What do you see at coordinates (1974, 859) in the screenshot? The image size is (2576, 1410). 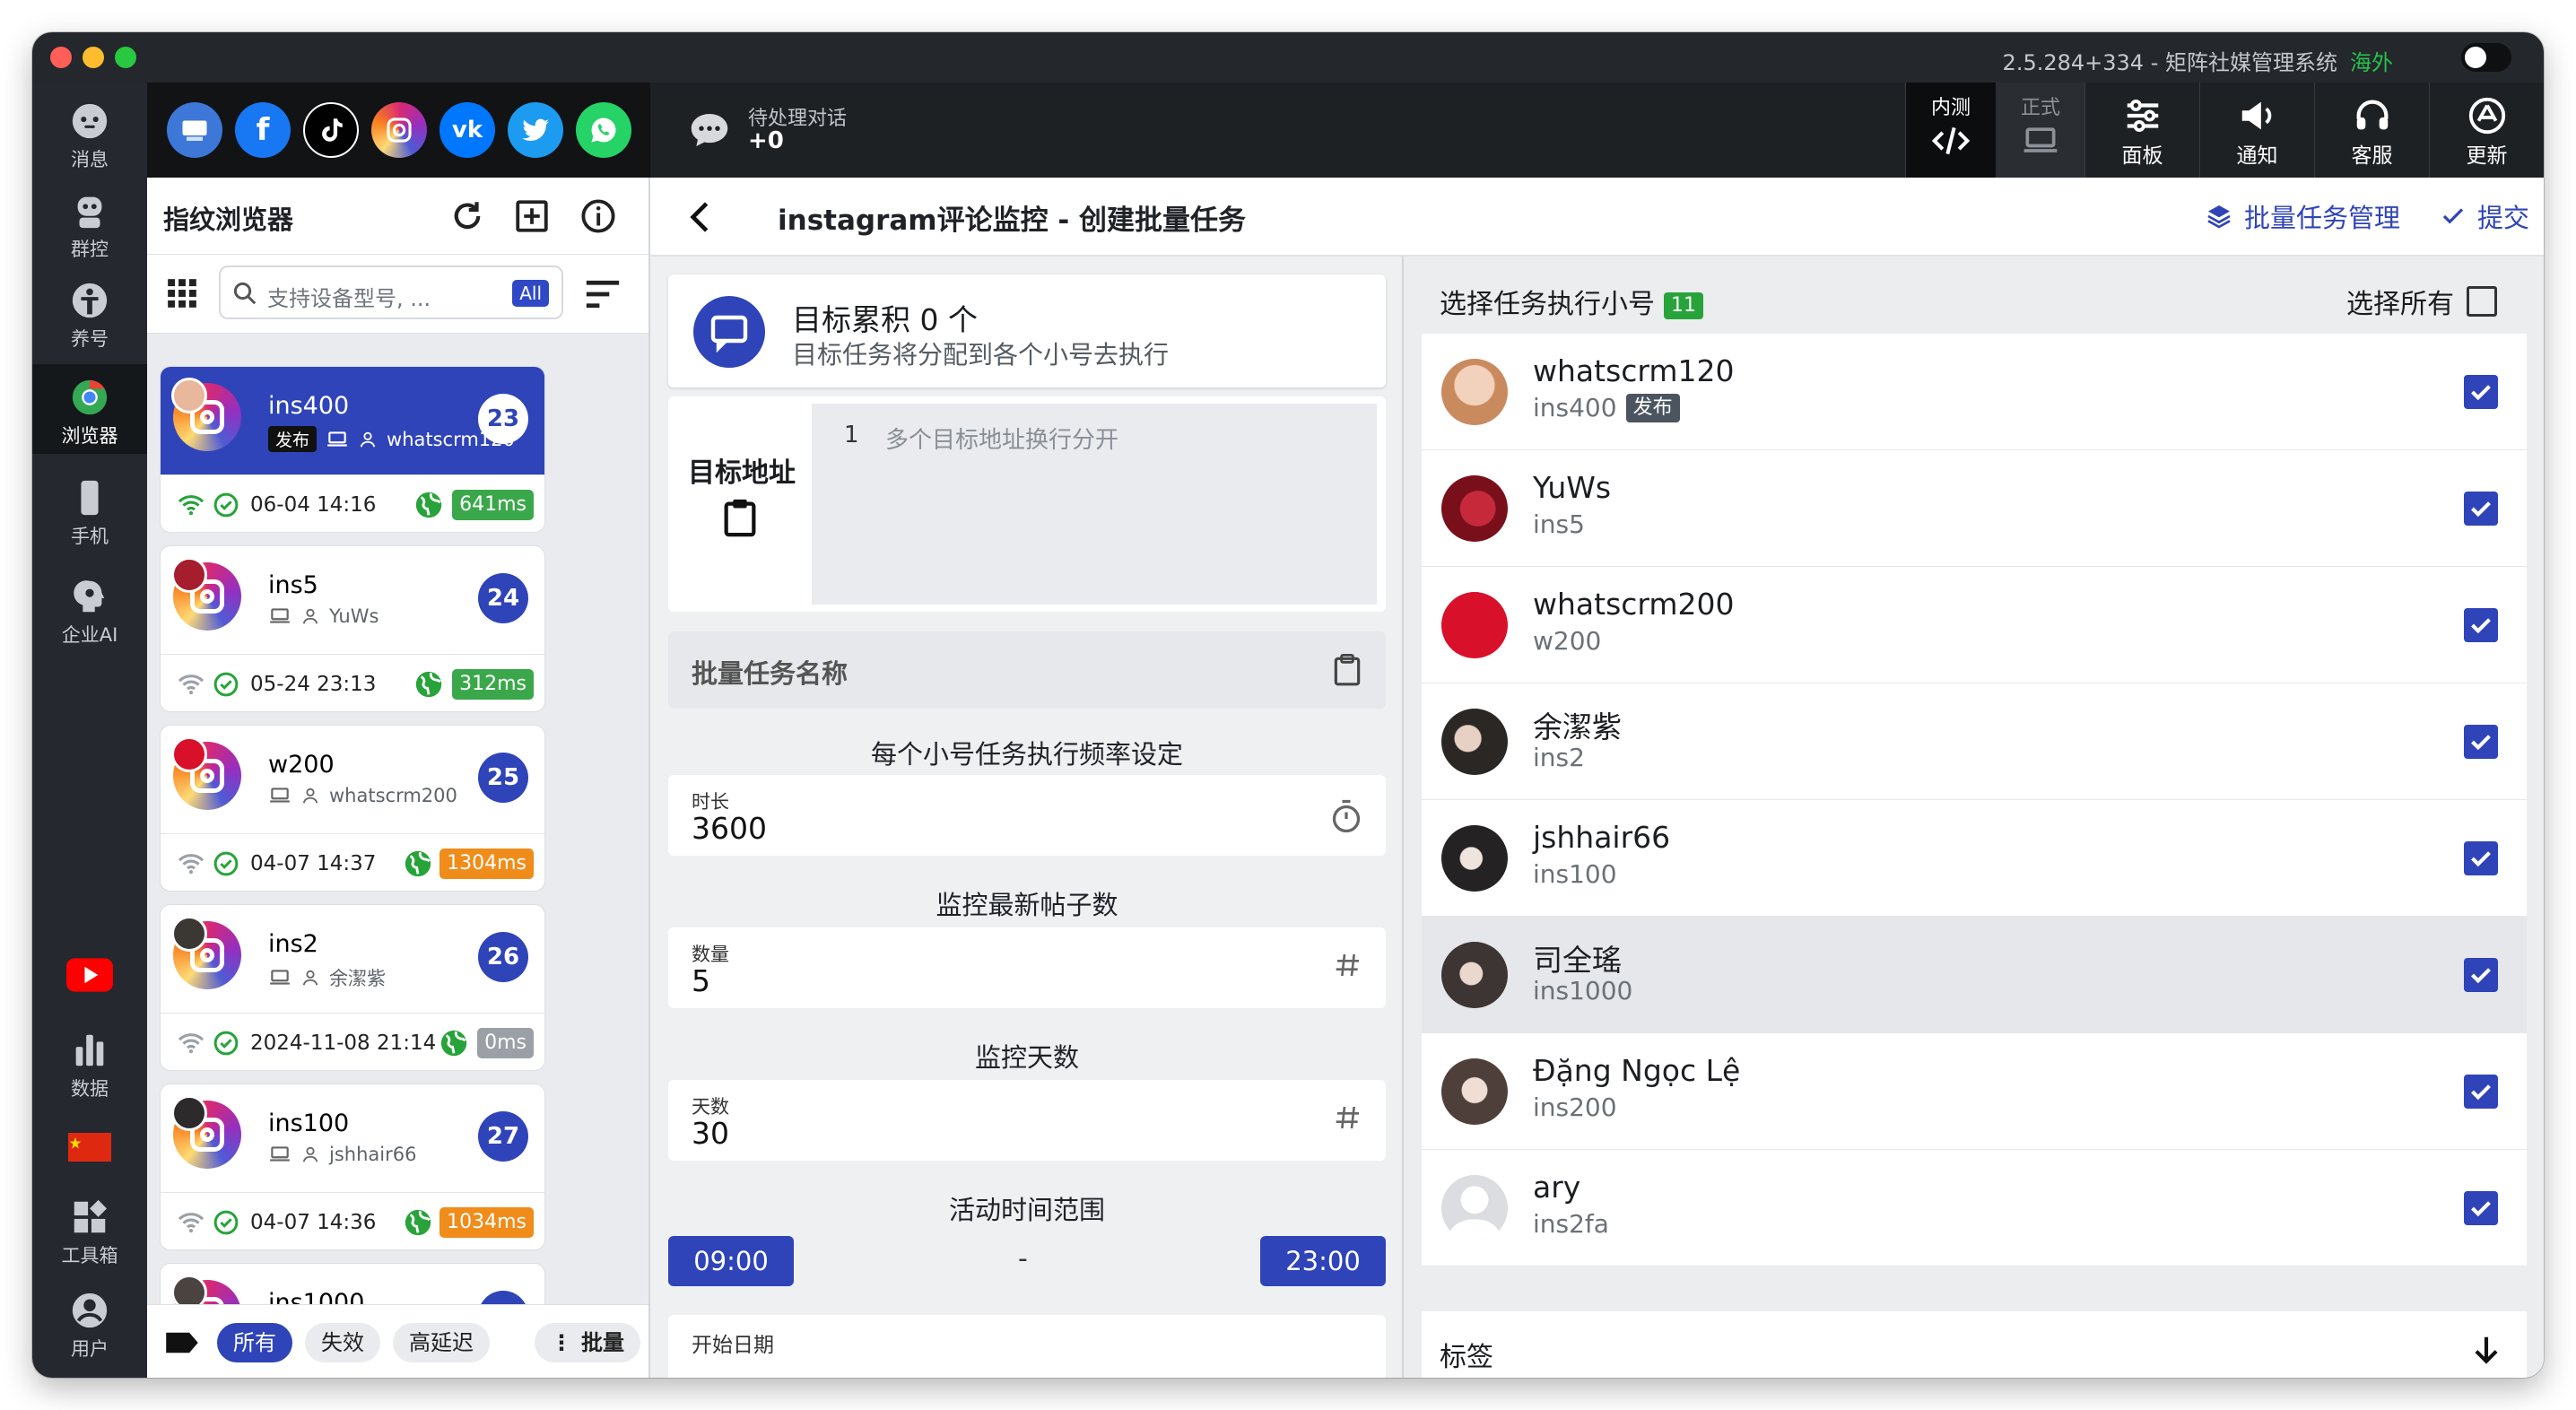 I see `account-row: jshhair66 ins100` at bounding box center [1974, 859].